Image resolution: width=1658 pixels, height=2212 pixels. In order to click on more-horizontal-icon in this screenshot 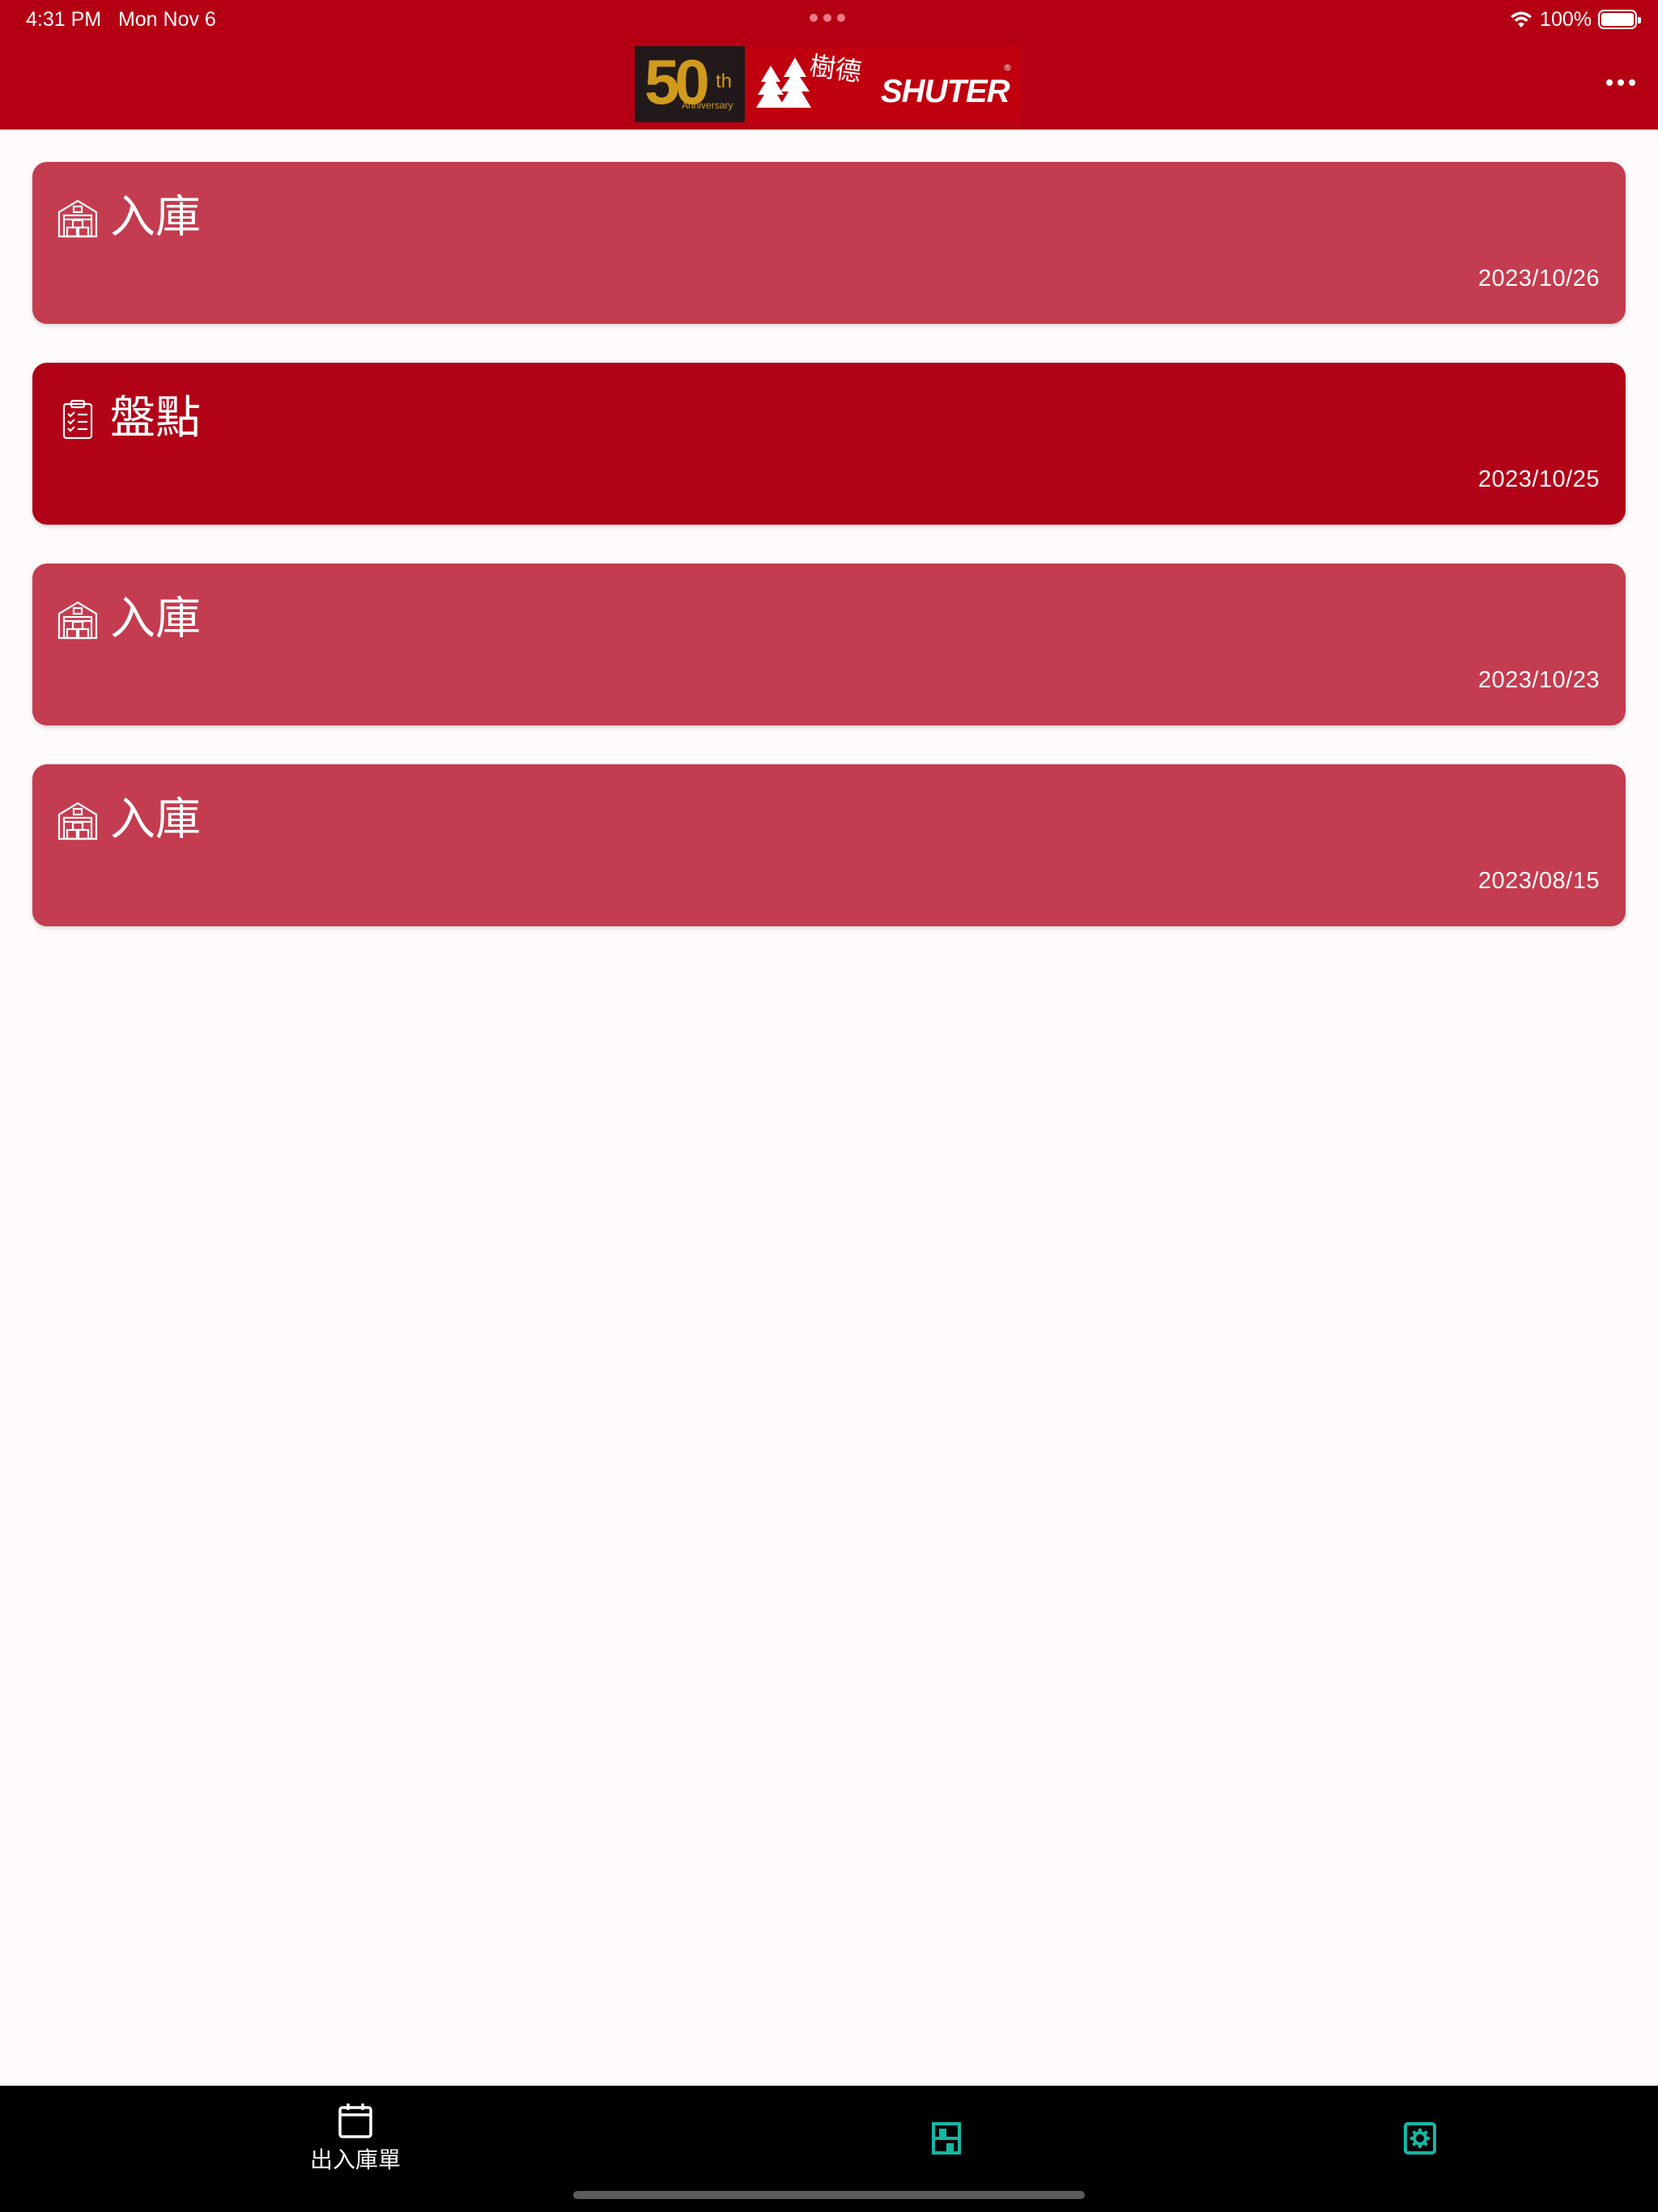, I will do `click(1609, 83)`.